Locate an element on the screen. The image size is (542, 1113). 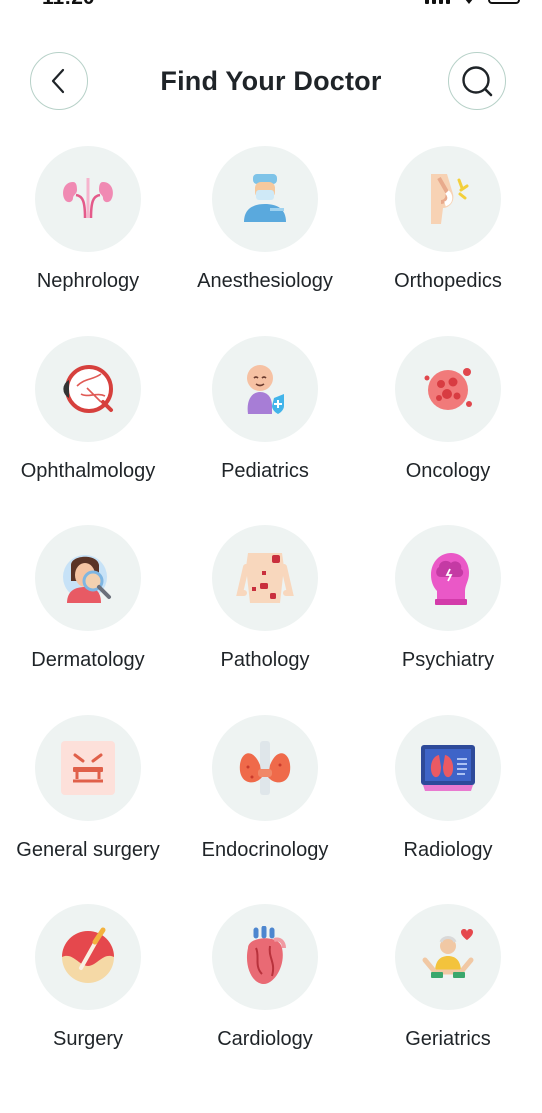
lungs-xray-icon is located at coordinates (448, 767).